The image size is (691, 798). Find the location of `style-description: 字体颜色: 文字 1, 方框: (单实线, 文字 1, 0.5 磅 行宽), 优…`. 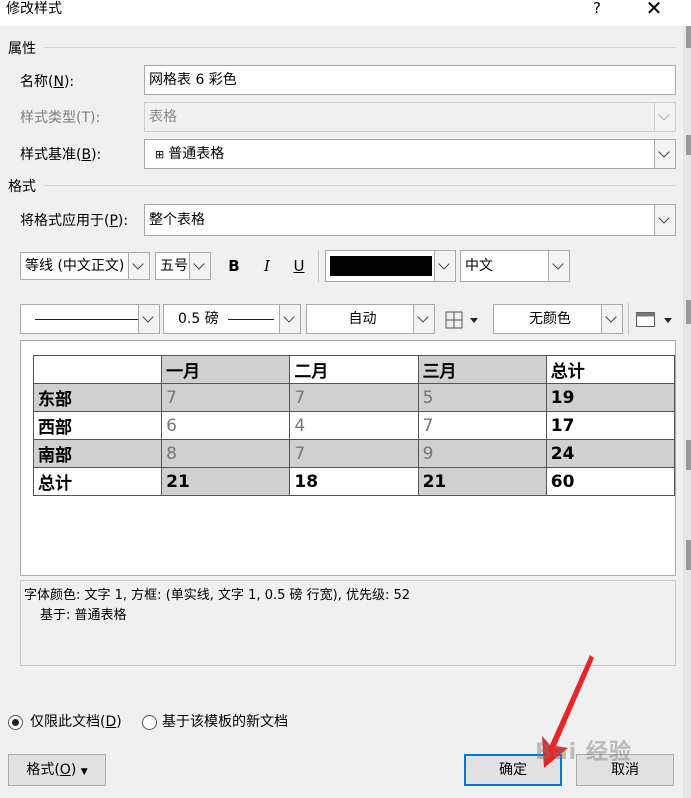

style-description: 字体颜色: 文字 1, 方框: (单实线, 文字 1, 0.5 磅 行宽), 优… is located at coordinates (348, 623).